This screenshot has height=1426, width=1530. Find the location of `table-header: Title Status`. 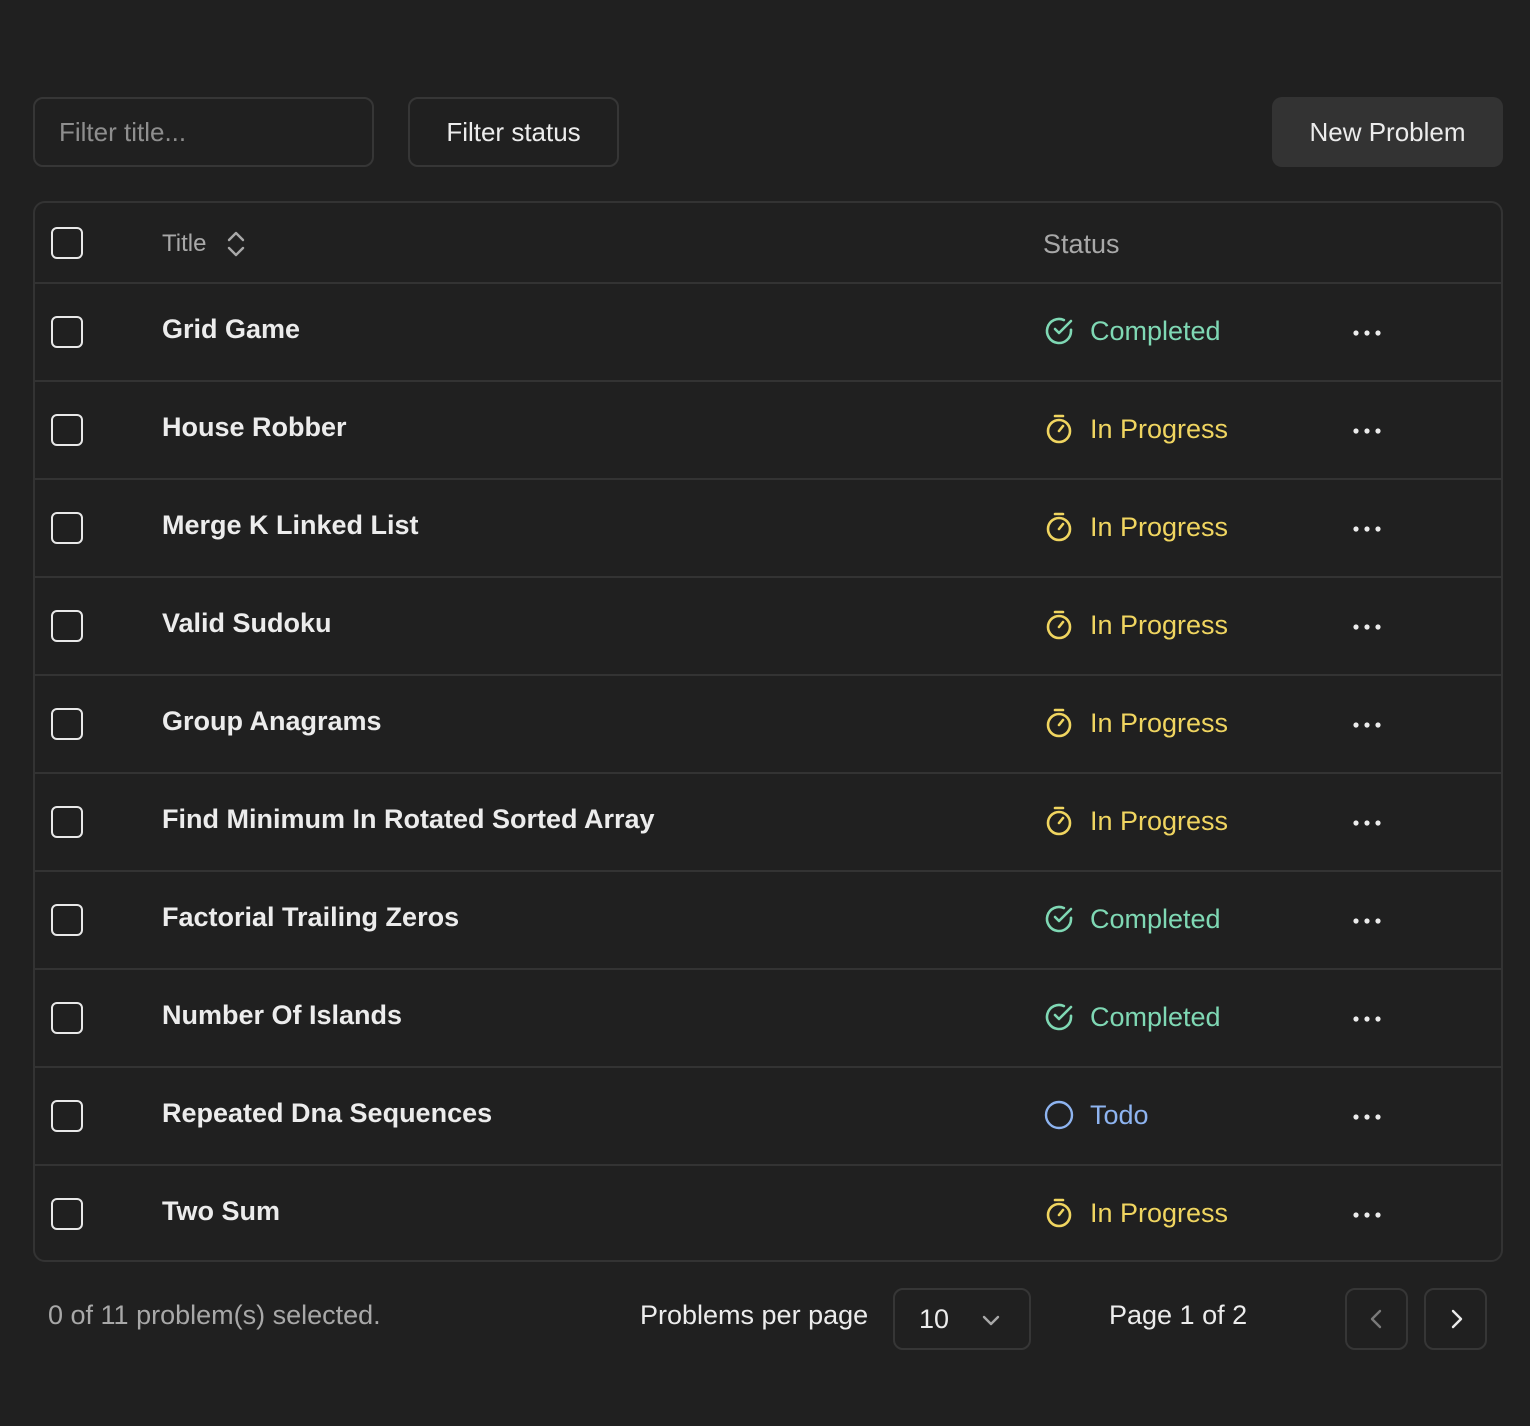

table-header: Title Status is located at coordinates (768, 243).